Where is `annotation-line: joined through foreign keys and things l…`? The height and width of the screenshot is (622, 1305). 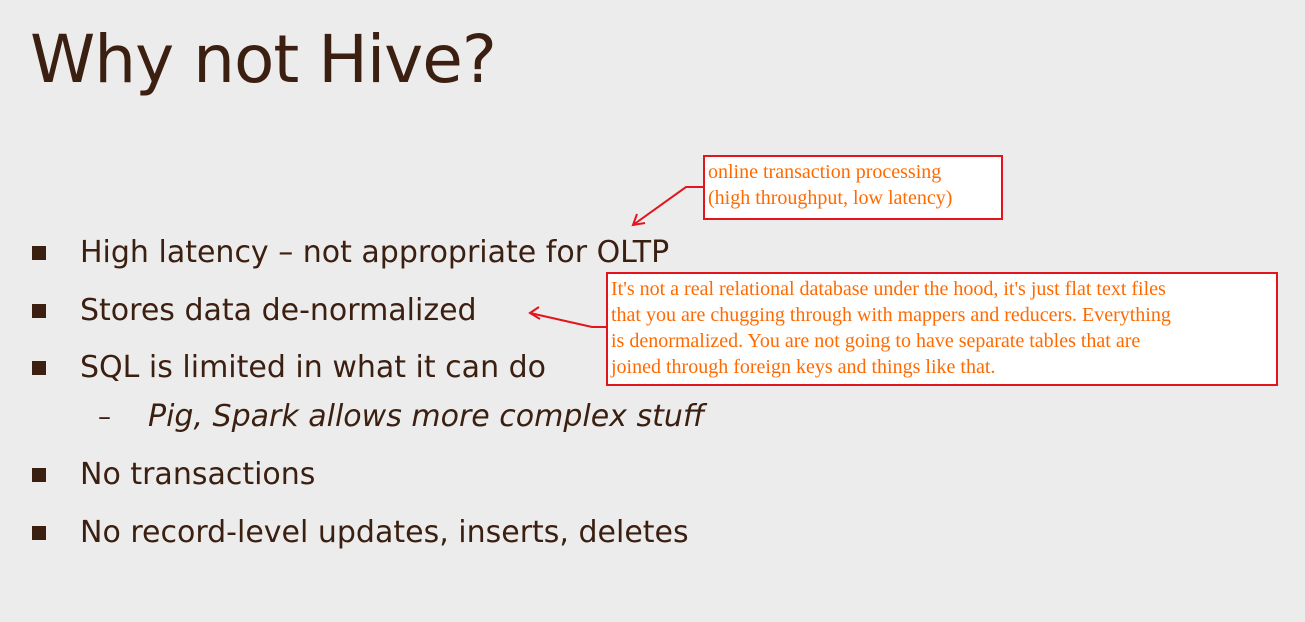 annotation-line: joined through foreign keys and things l… is located at coordinates (803, 367).